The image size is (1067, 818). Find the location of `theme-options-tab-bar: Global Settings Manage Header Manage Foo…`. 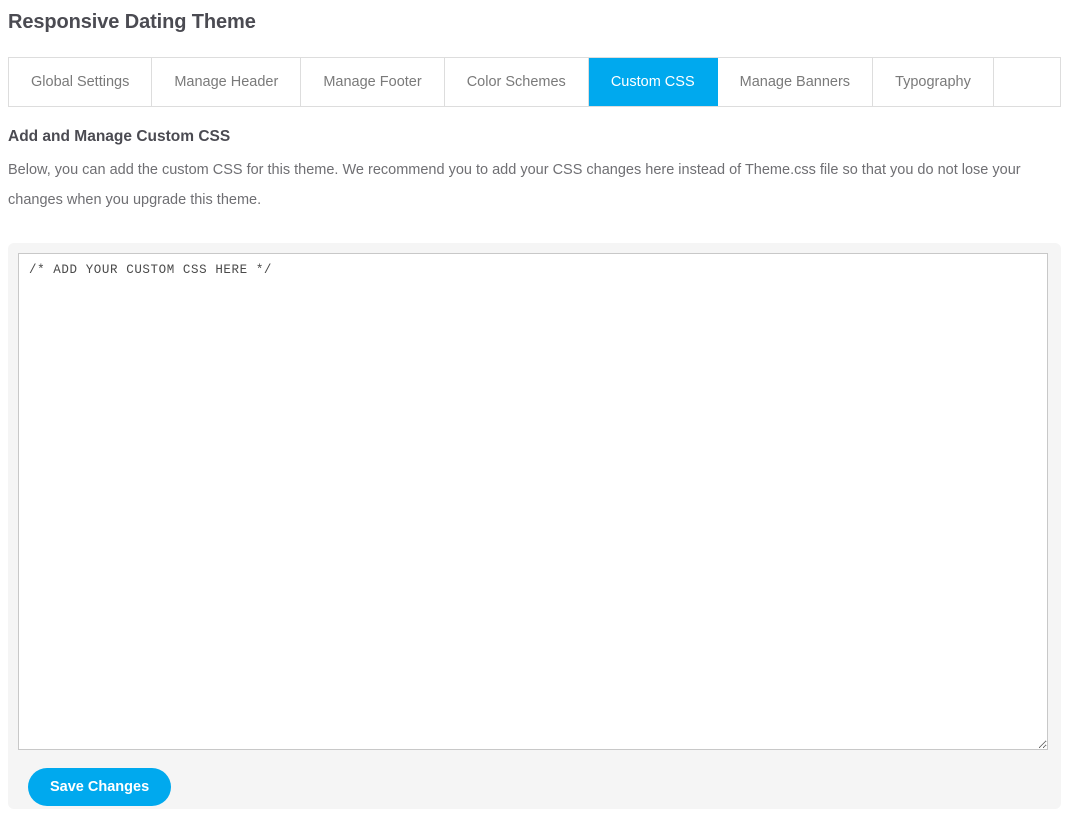

theme-options-tab-bar: Global Settings Manage Header Manage Foo… is located at coordinates (534, 82).